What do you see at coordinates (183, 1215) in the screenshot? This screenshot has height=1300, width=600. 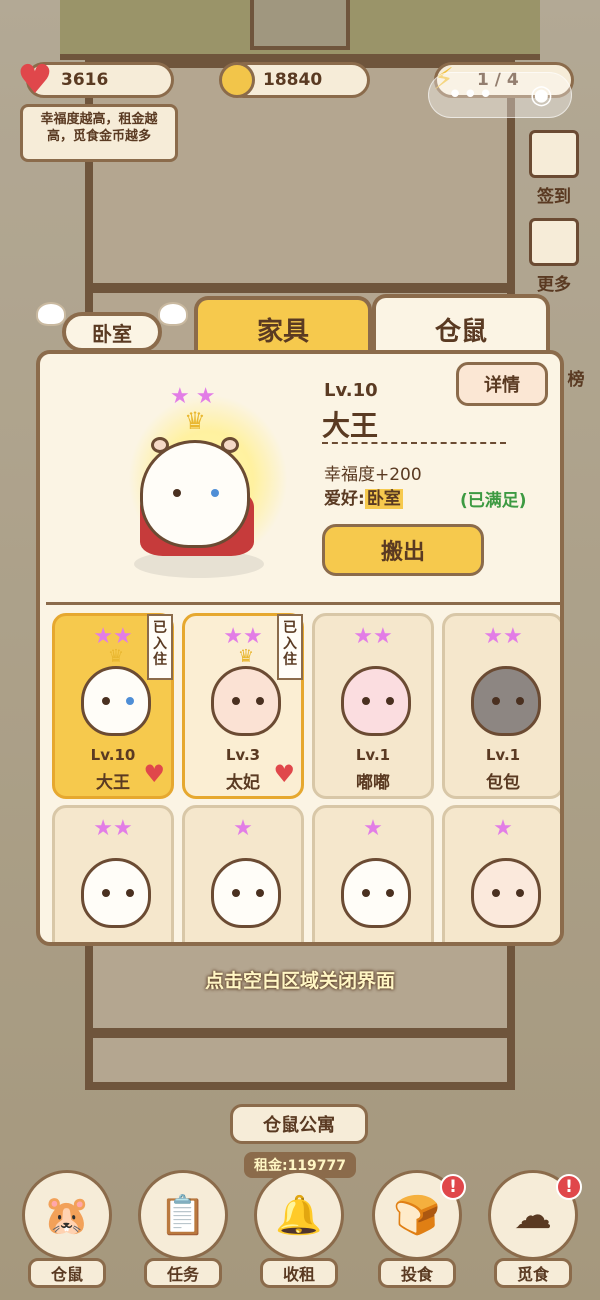 I see `task-icon: 📋` at bounding box center [183, 1215].